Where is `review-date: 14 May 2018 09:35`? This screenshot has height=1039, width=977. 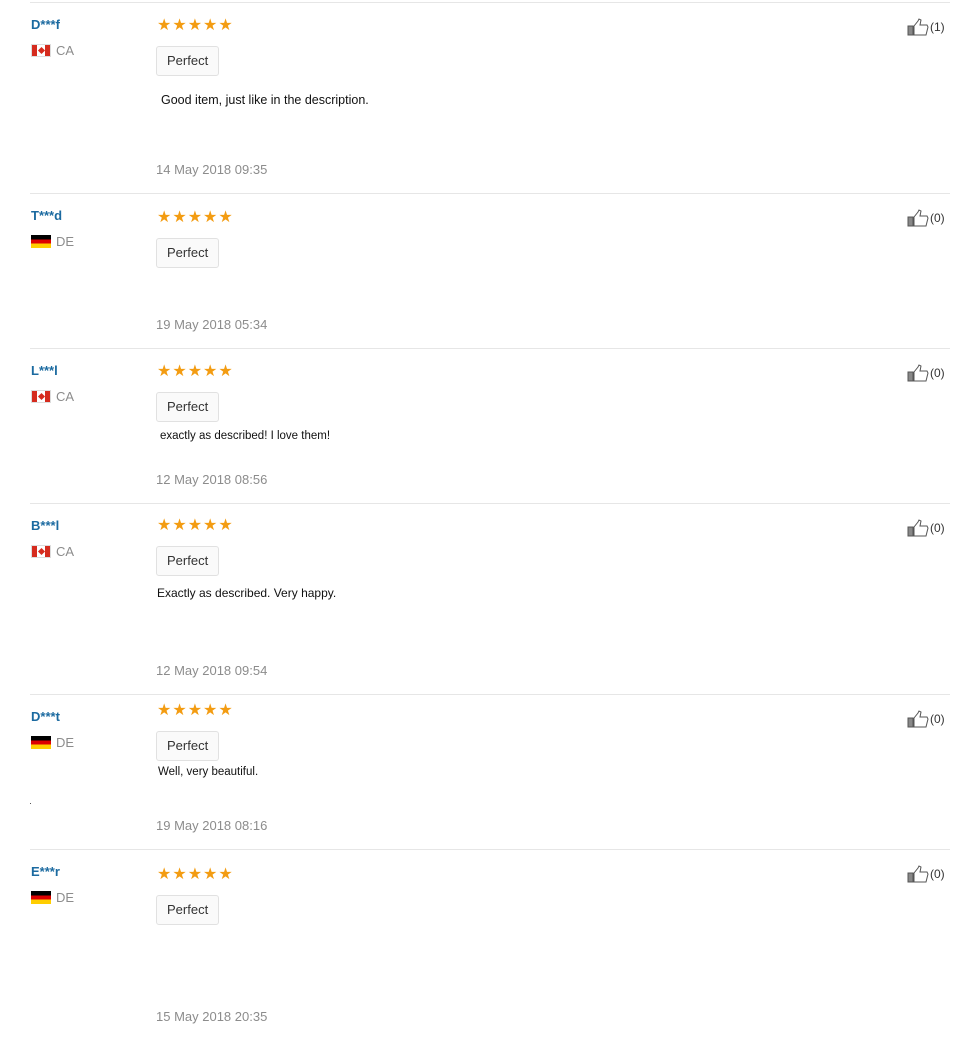
review-date: 14 May 2018 09:35 is located at coordinates (212, 169).